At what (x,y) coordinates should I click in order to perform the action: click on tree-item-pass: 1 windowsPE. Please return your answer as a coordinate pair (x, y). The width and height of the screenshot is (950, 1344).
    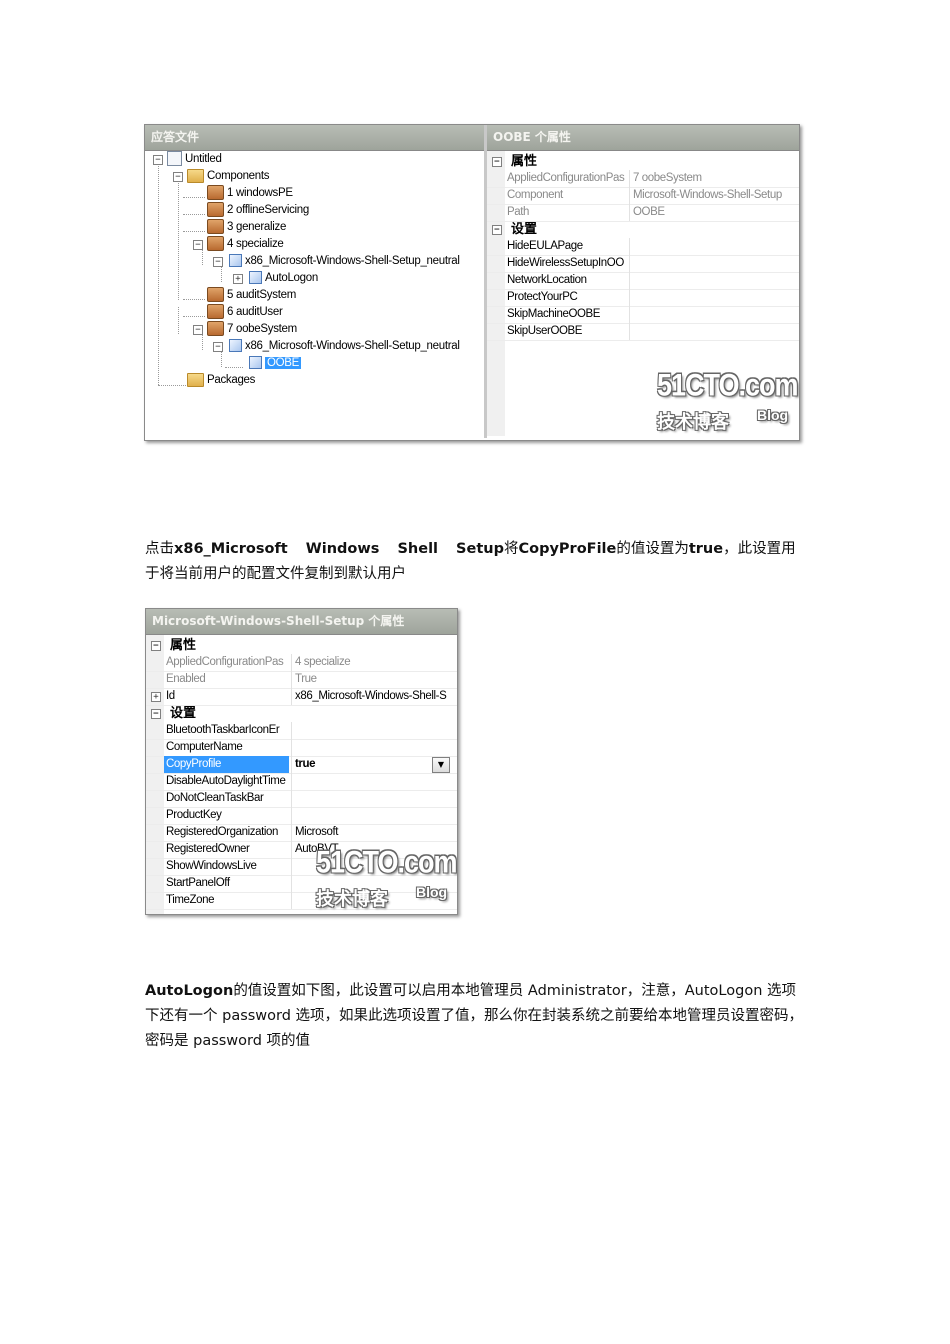
    Looking at the image, I should click on (250, 193).